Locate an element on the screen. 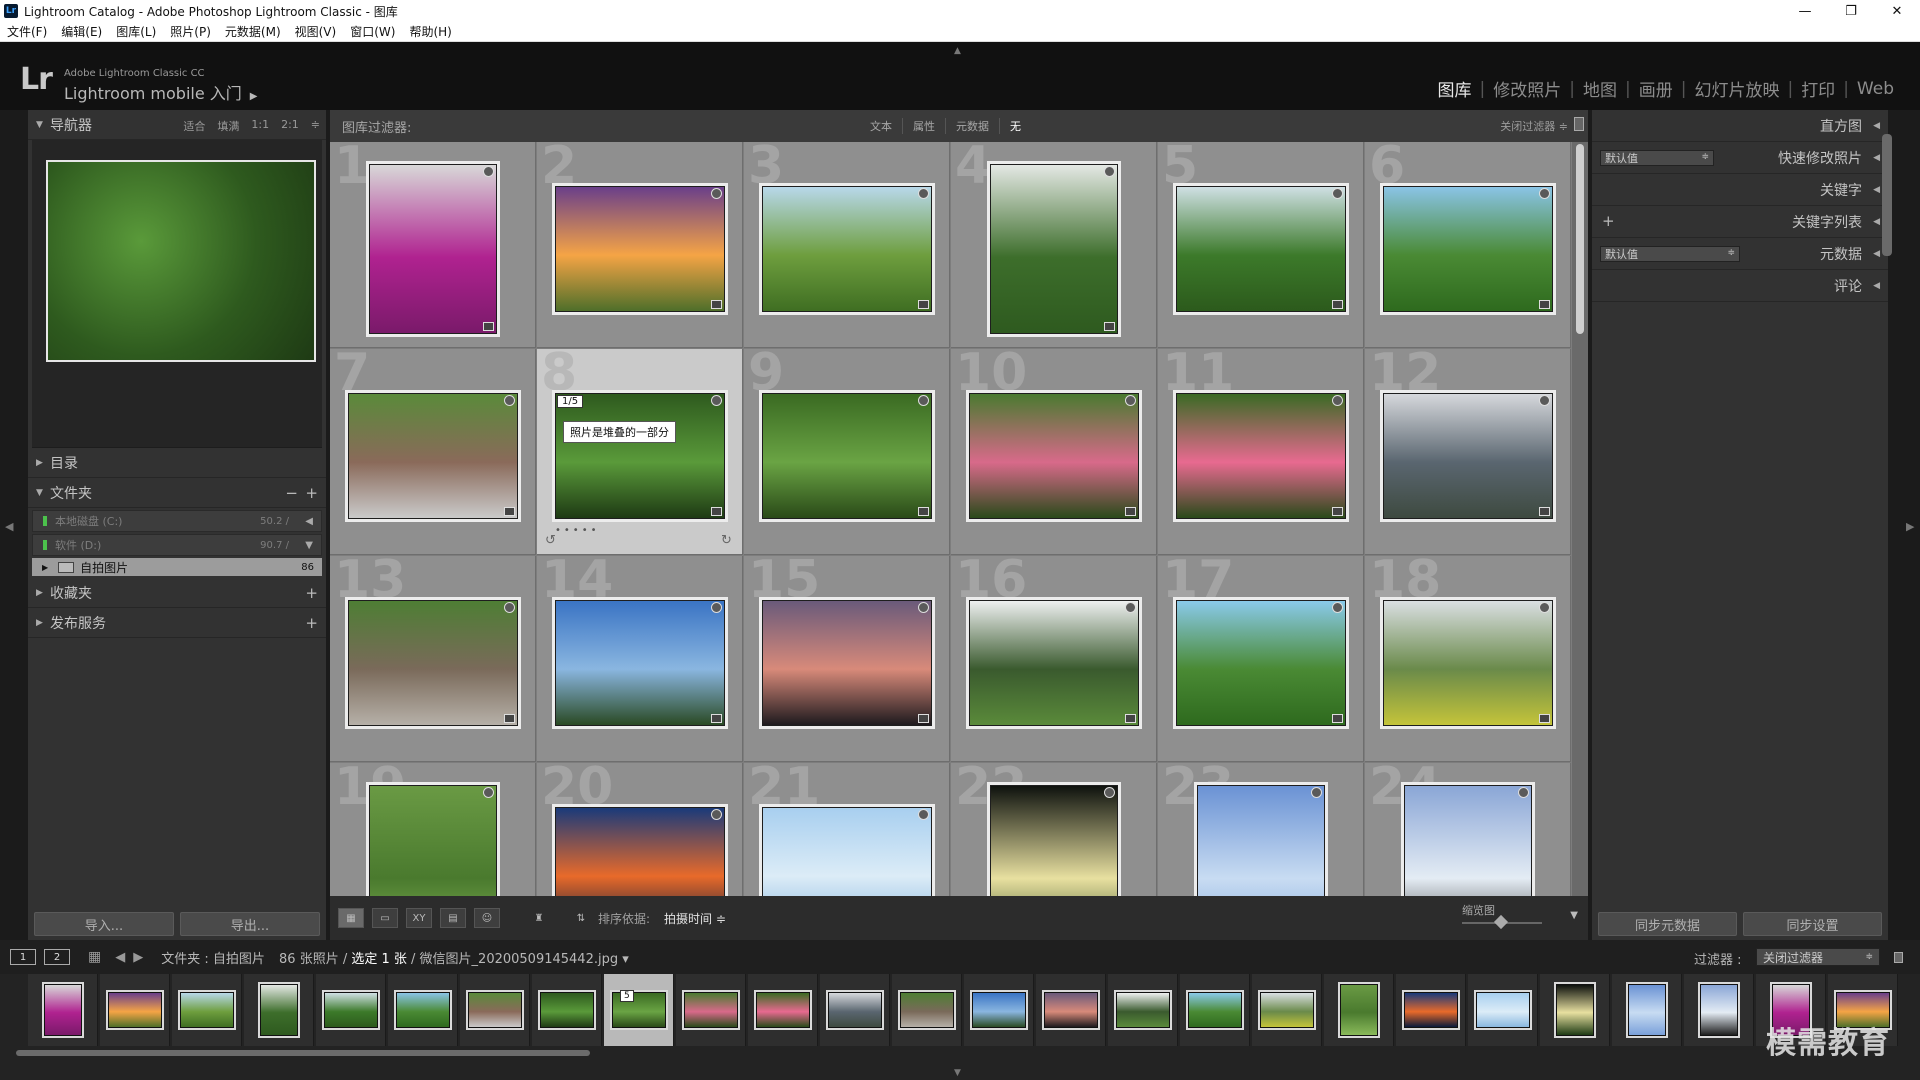 The image size is (1920, 1080). grid-cell: 18 is located at coordinates (1468, 659).